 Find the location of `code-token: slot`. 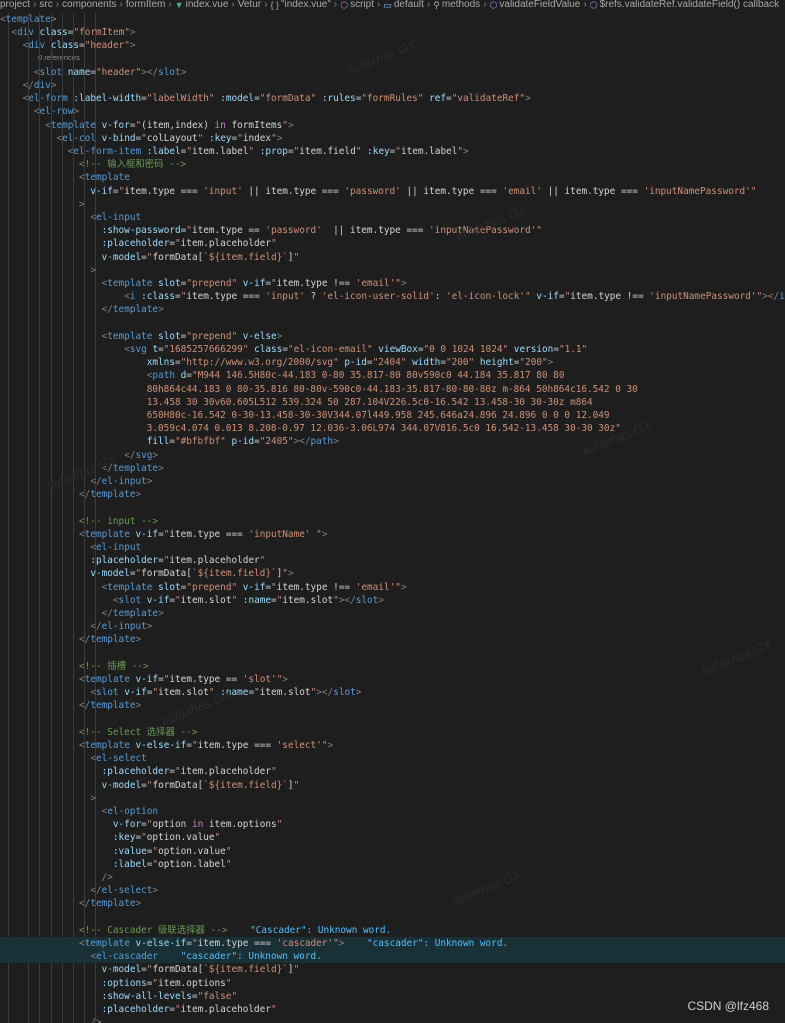

code-token: slot is located at coordinates (169, 336).